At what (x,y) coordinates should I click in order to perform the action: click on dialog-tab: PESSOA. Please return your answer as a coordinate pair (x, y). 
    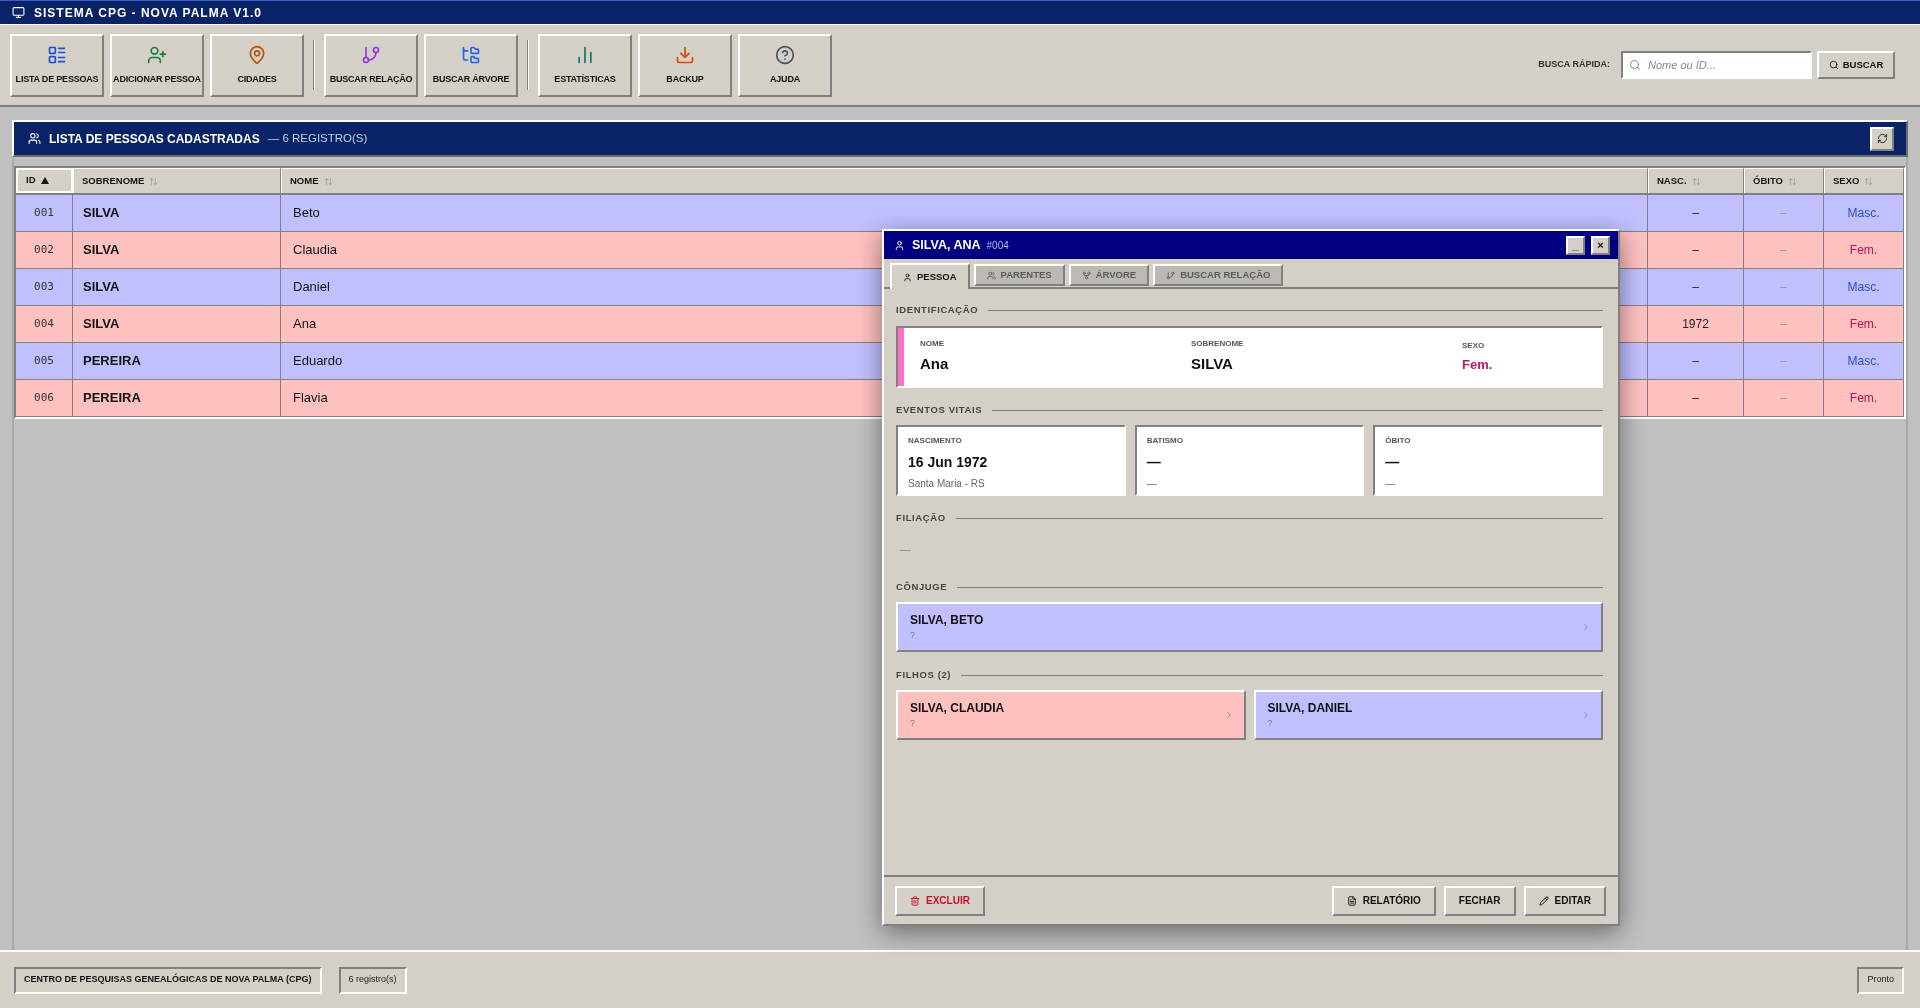
    Looking at the image, I should click on (930, 276).